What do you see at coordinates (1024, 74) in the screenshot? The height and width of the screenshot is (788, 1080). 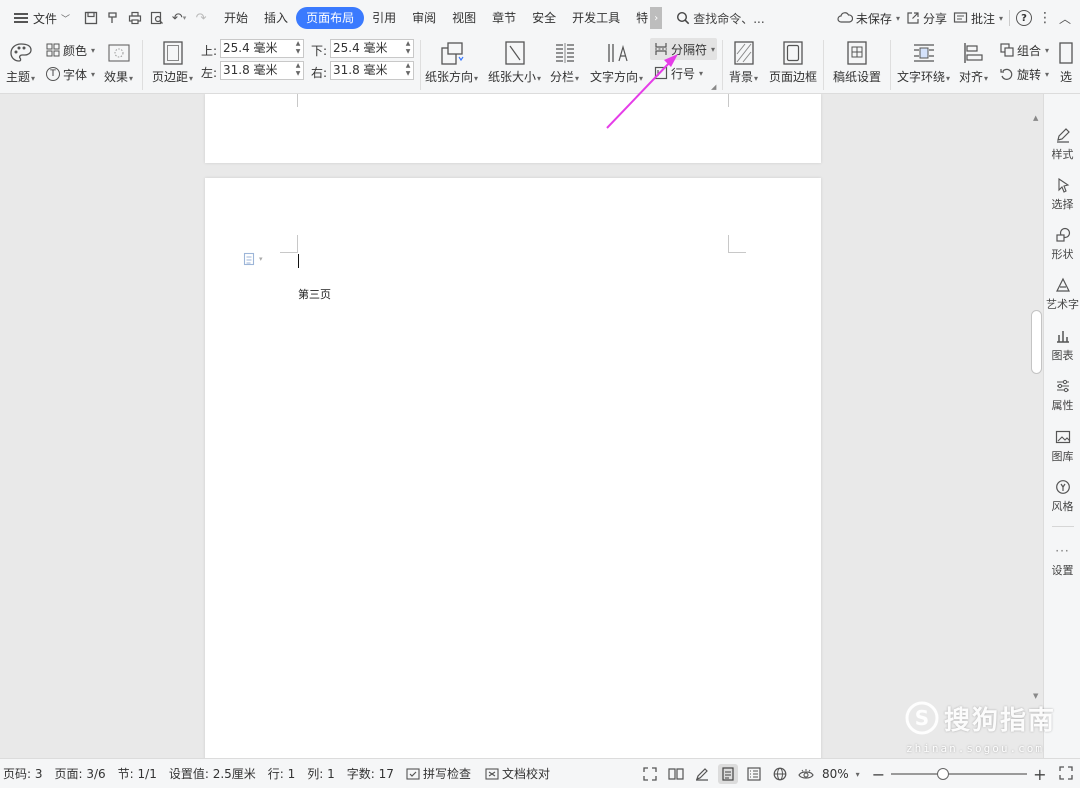 I see `rotate-button: 旋转 ▾` at bounding box center [1024, 74].